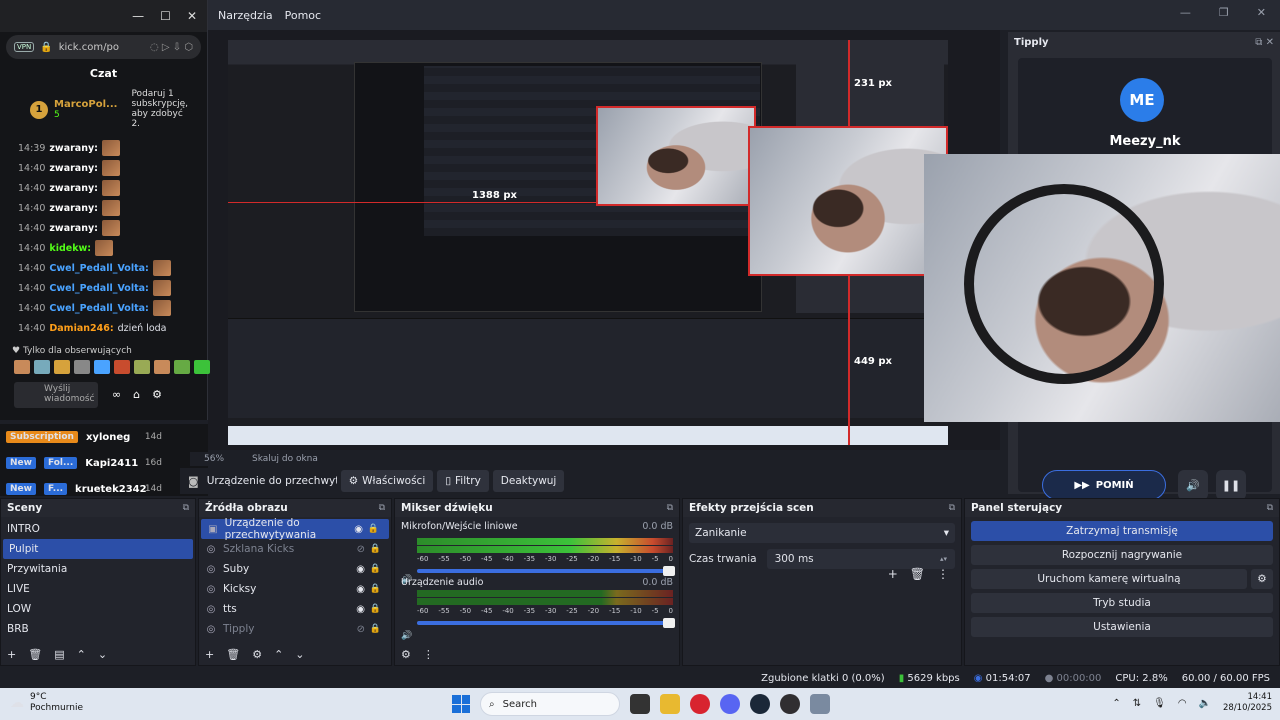  What do you see at coordinates (59, 654) in the screenshot?
I see `filter-icon: ▤` at bounding box center [59, 654].